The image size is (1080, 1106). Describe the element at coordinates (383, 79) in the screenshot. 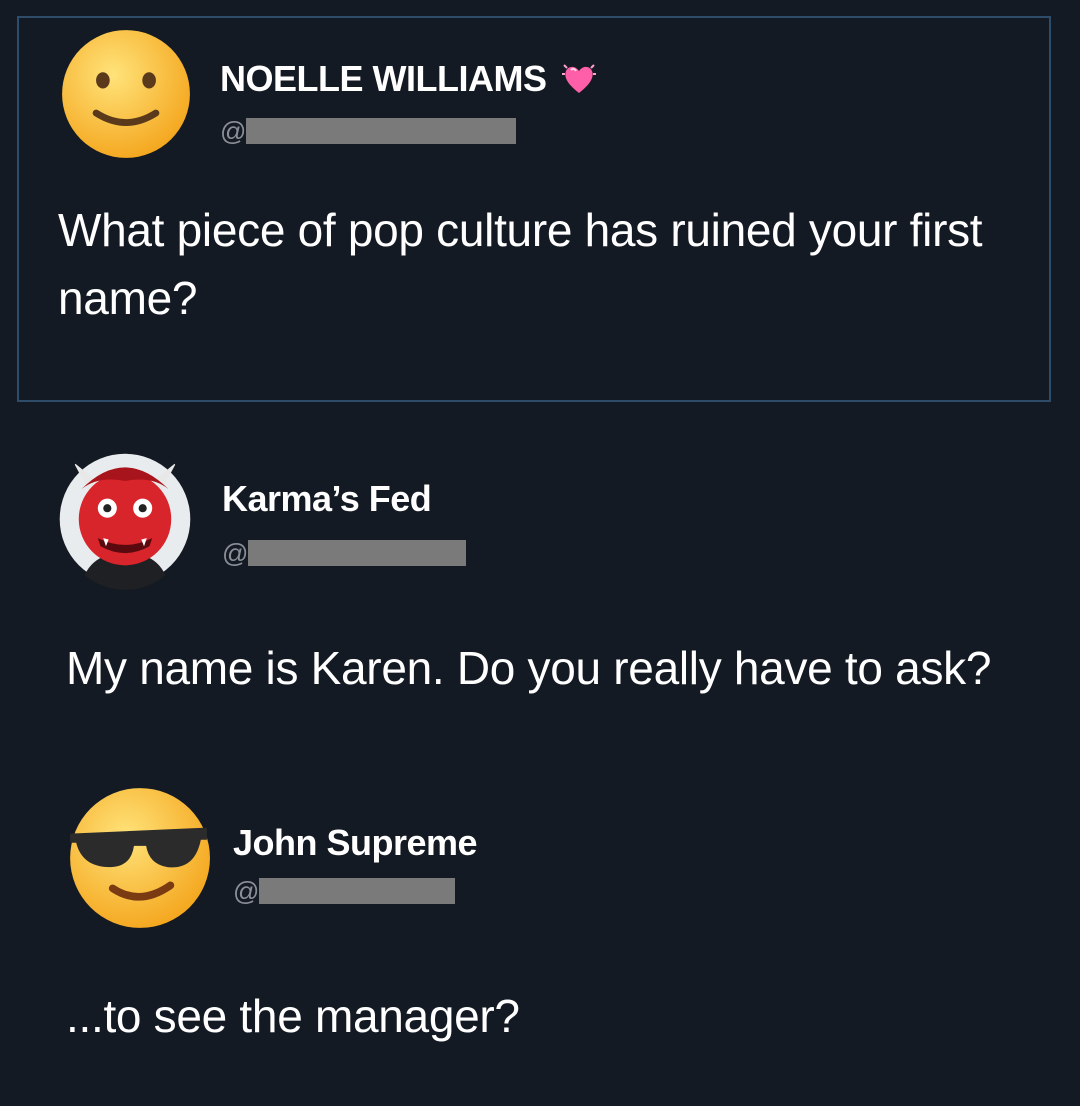

I see `author-name: NOELLE WILLIAMS` at that location.